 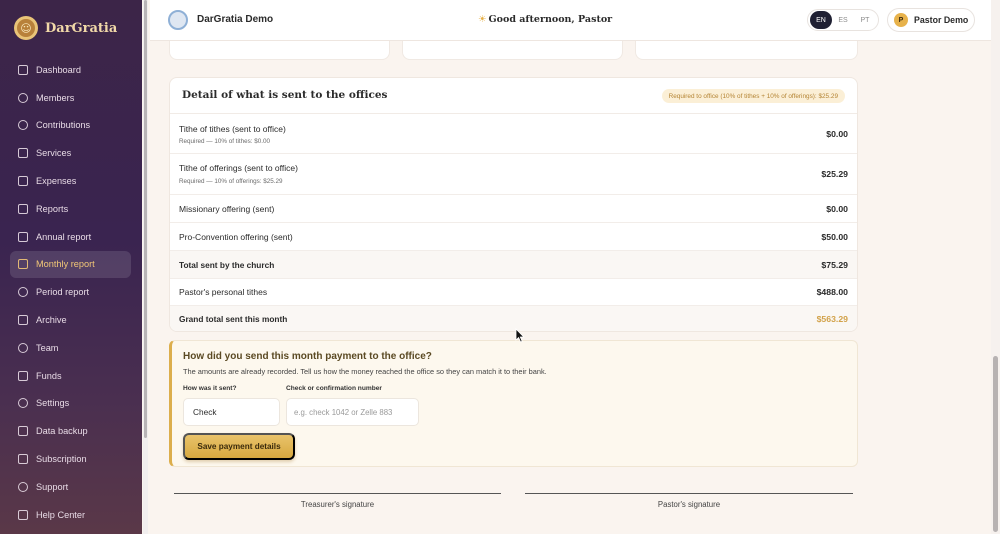 What do you see at coordinates (225, 141) in the screenshot?
I see `row-sublabel: Required — 10% of tithes: $0.00` at bounding box center [225, 141].